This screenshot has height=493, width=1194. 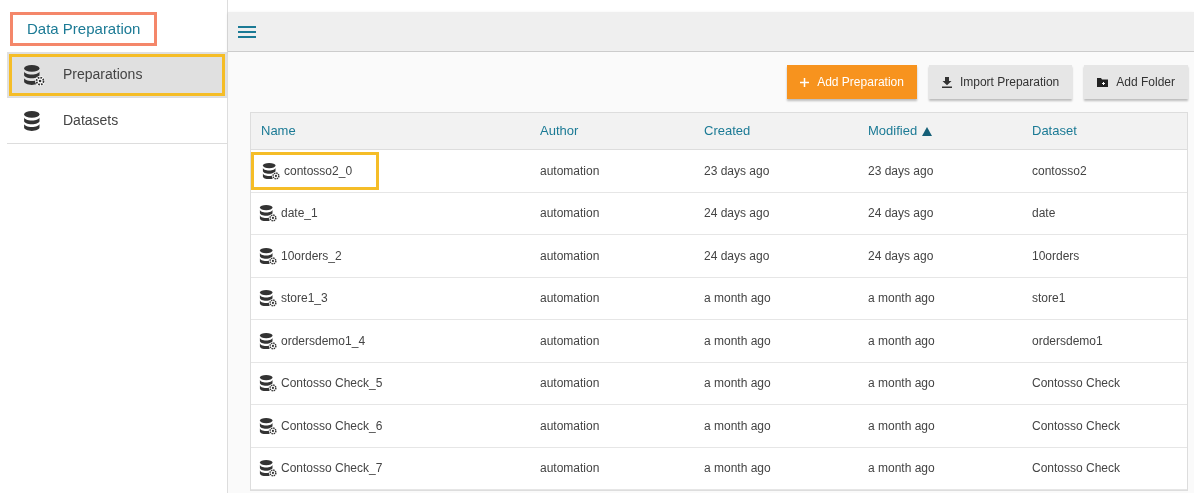 What do you see at coordinates (320, 340) in the screenshot?
I see `preparation-name: ordersdemo1_4` at bounding box center [320, 340].